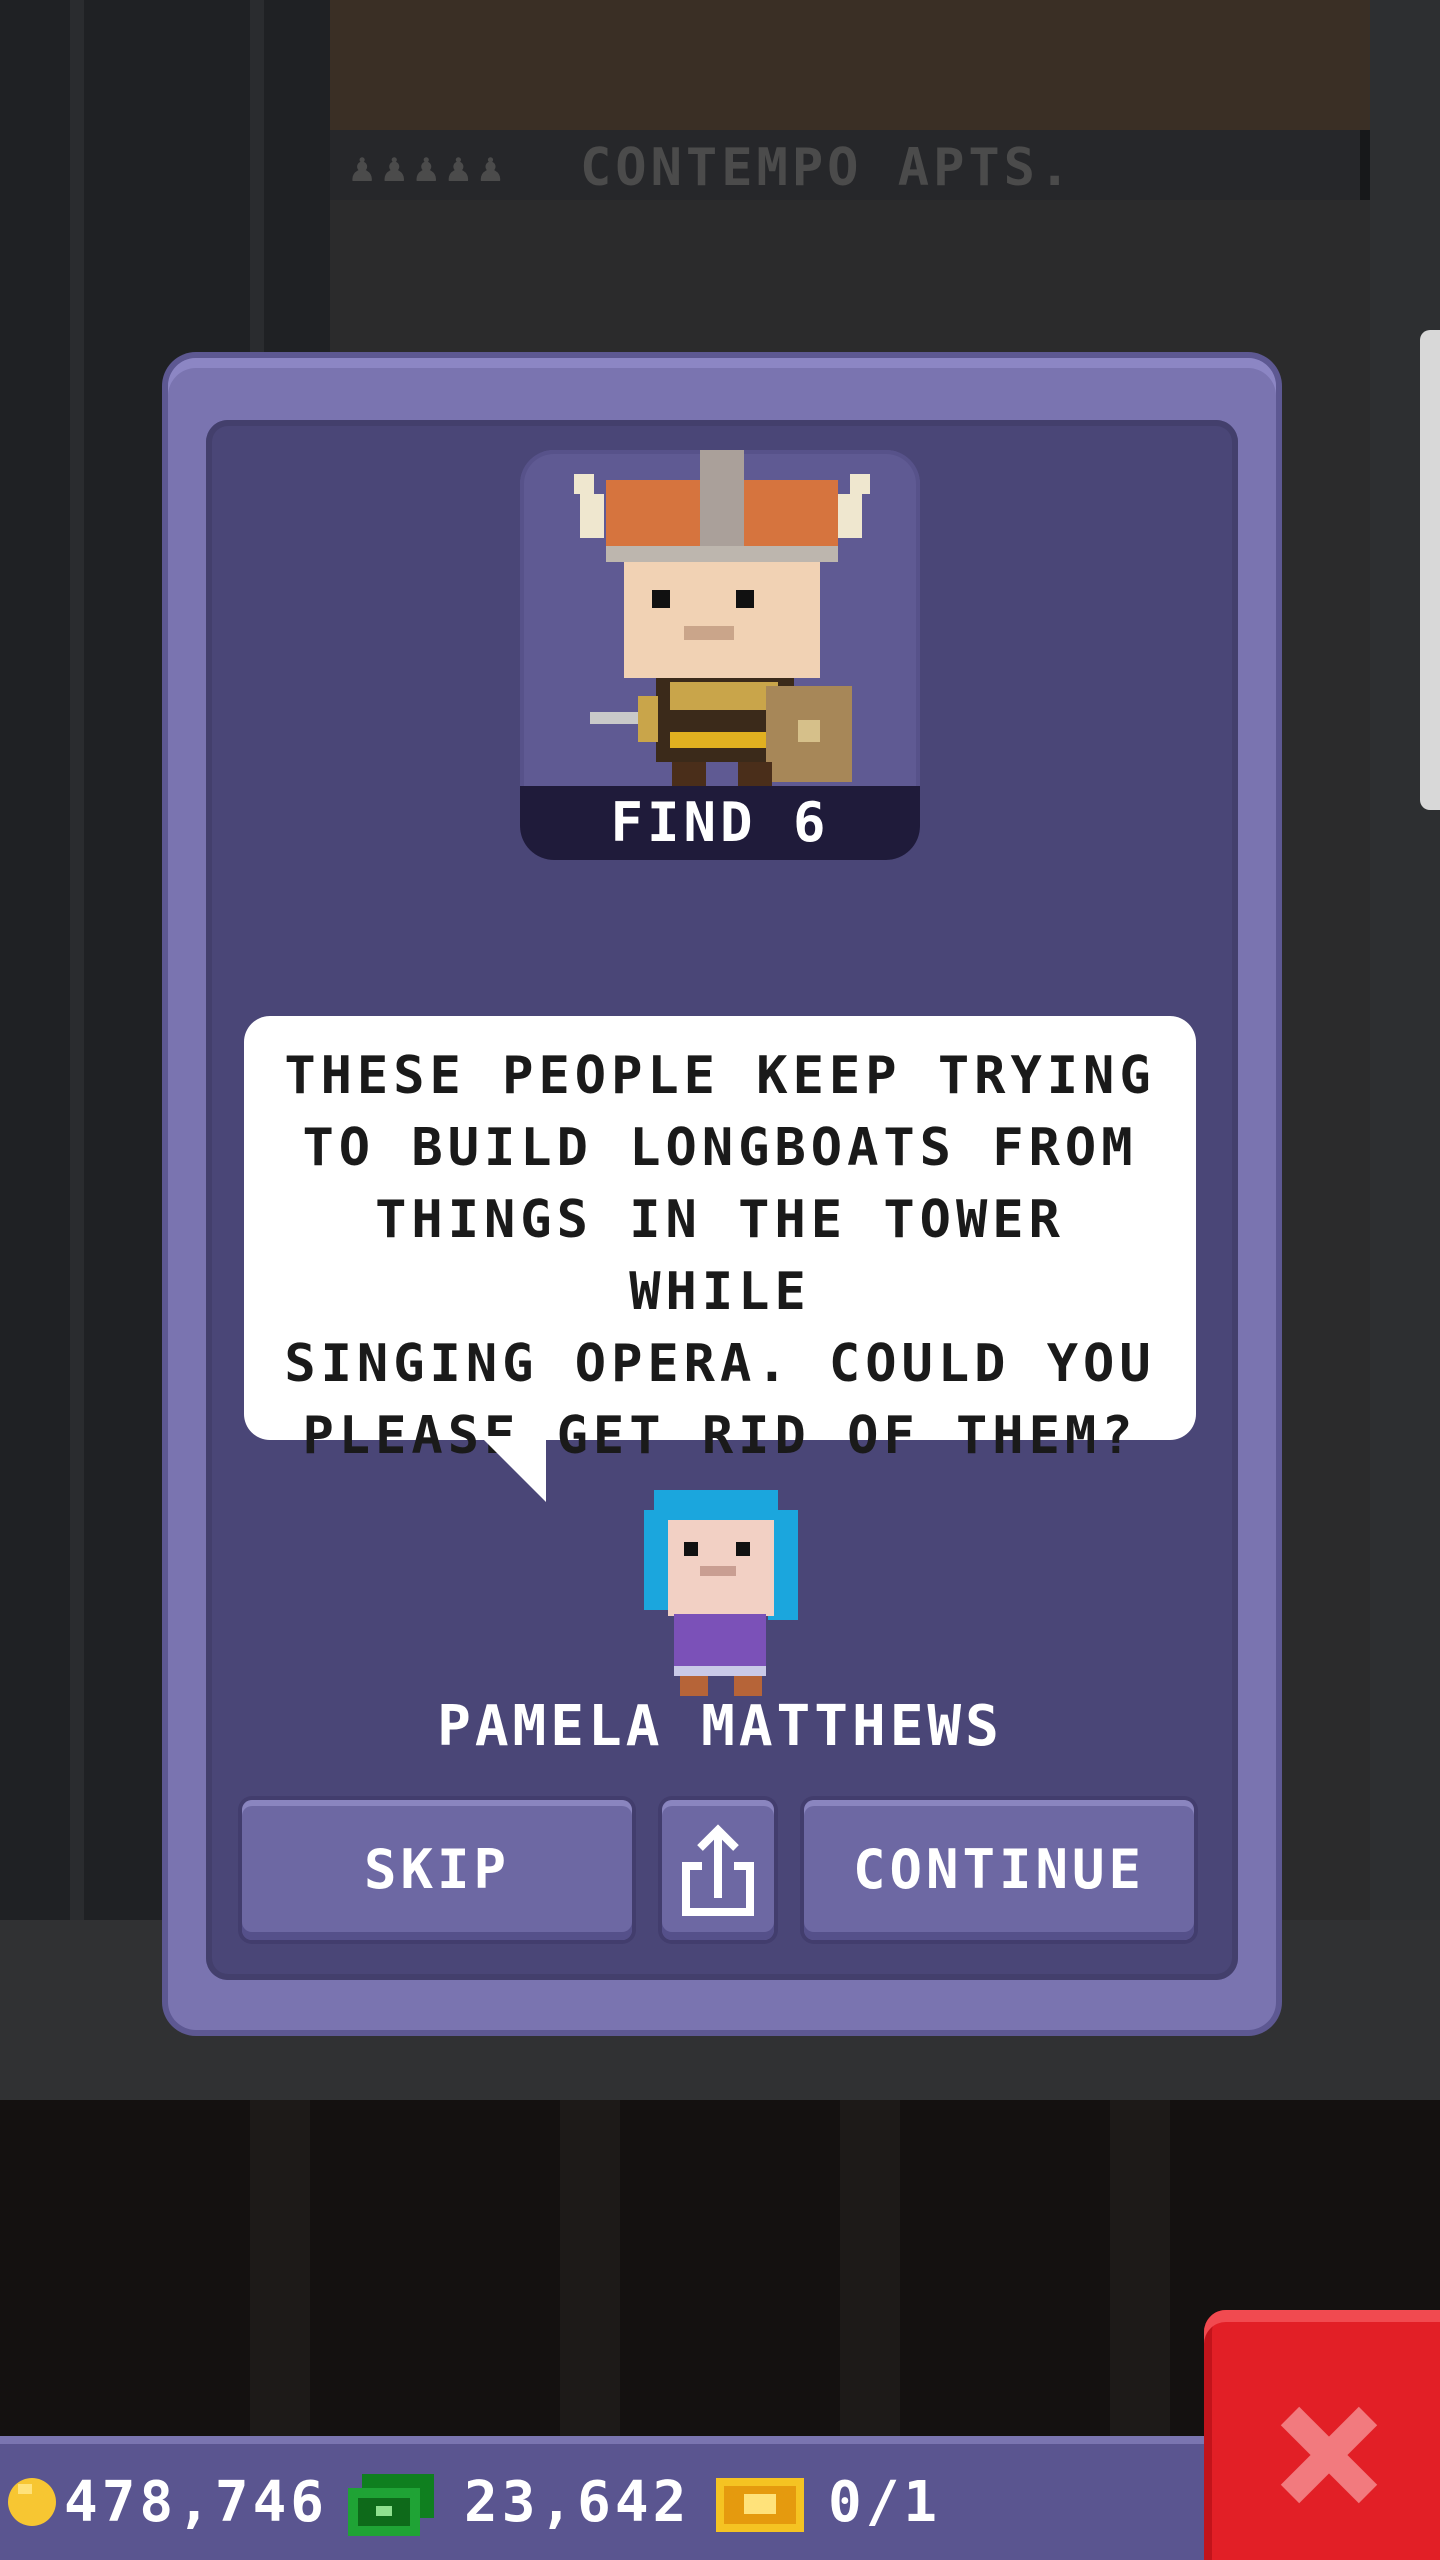 The width and height of the screenshot is (1440, 2560). I want to click on floor-sign-label: CONTEMPO APTS., so click(827, 168).